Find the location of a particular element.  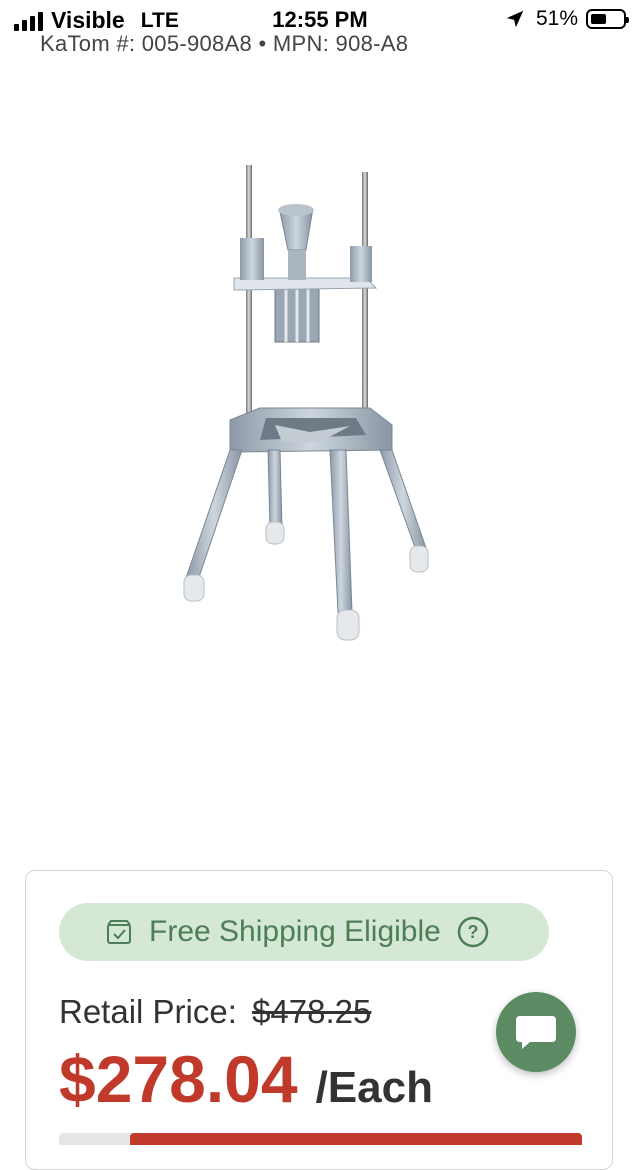

chat-button is located at coordinates (536, 1032).